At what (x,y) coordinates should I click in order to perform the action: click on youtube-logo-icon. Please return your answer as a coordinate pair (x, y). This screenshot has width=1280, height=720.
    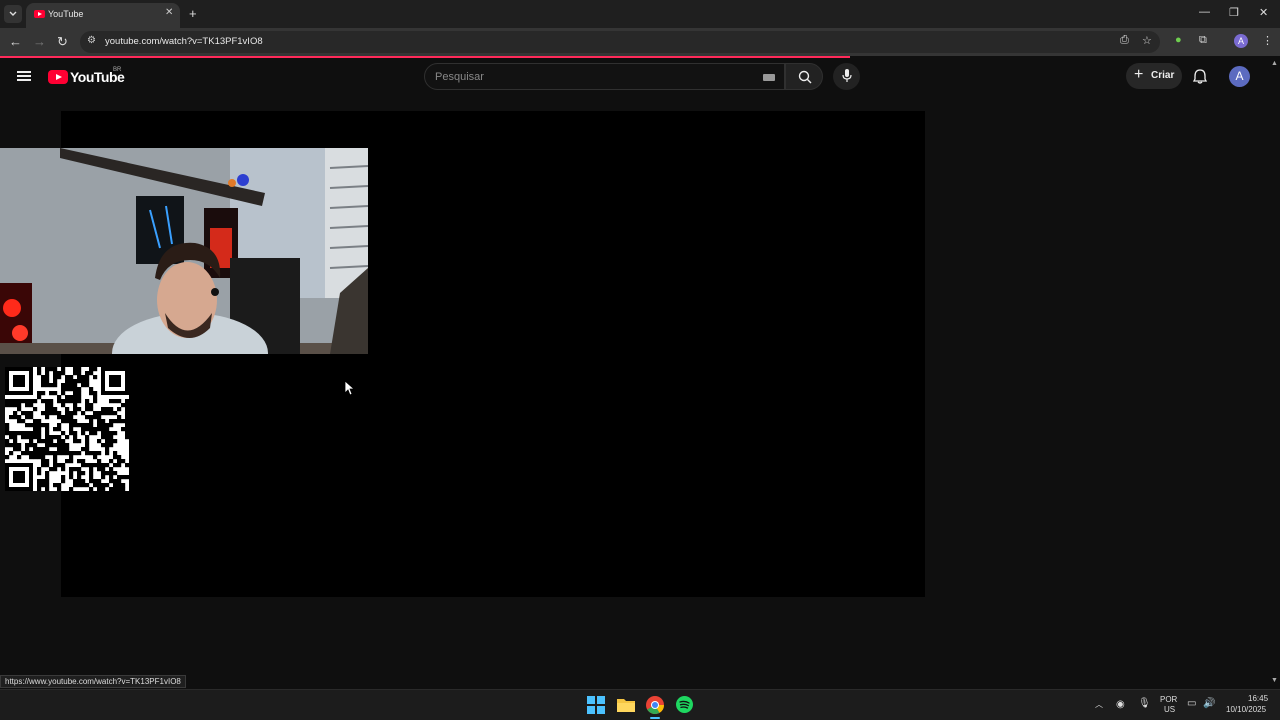
    Looking at the image, I should click on (58, 77).